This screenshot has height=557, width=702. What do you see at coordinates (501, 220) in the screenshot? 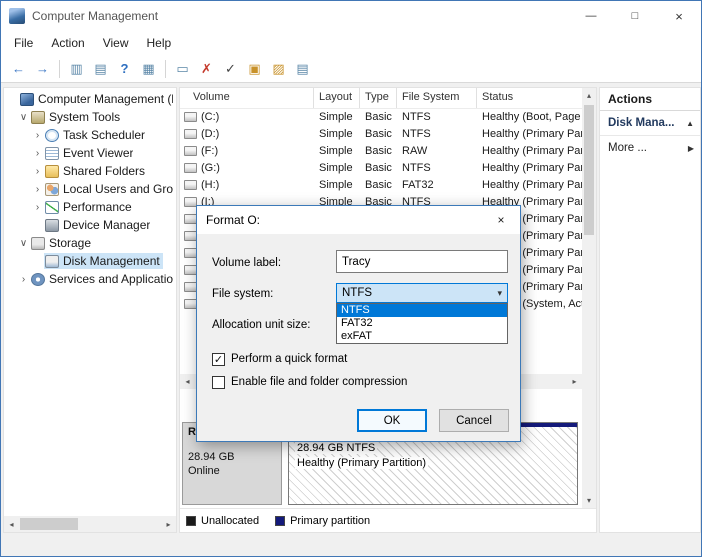
I see `dialog-close-button: ×` at bounding box center [501, 220].